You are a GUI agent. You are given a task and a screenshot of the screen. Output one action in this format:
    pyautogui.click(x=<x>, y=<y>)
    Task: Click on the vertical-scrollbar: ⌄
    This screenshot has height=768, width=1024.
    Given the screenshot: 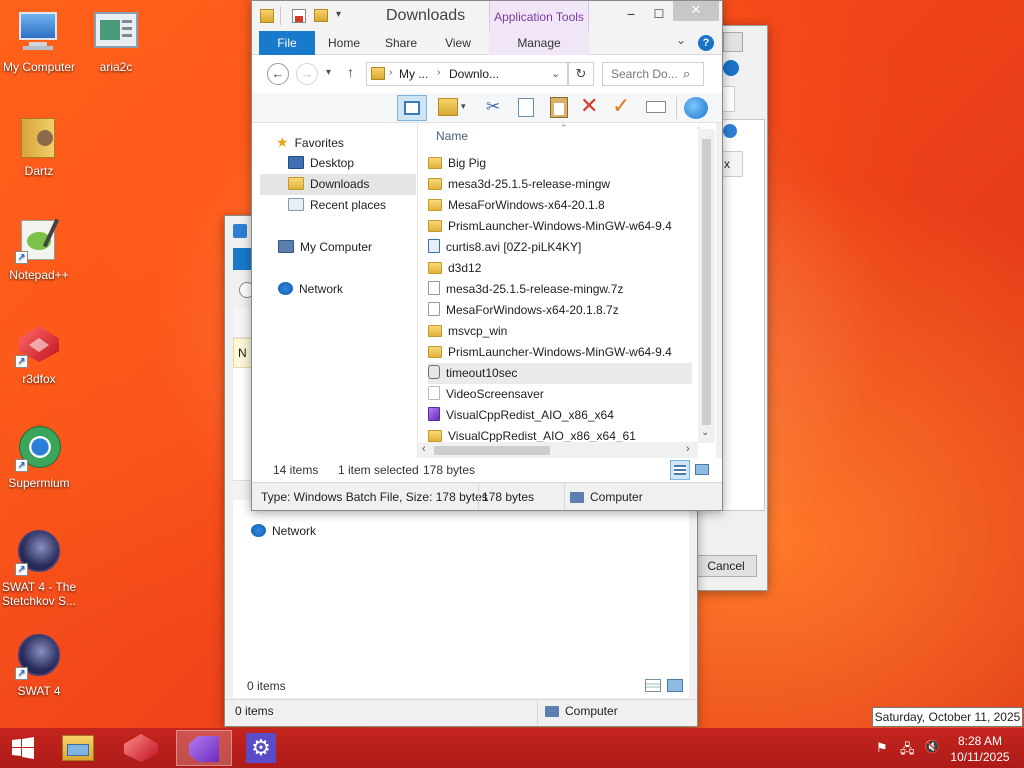 What is the action you would take?
    pyautogui.click(x=706, y=286)
    